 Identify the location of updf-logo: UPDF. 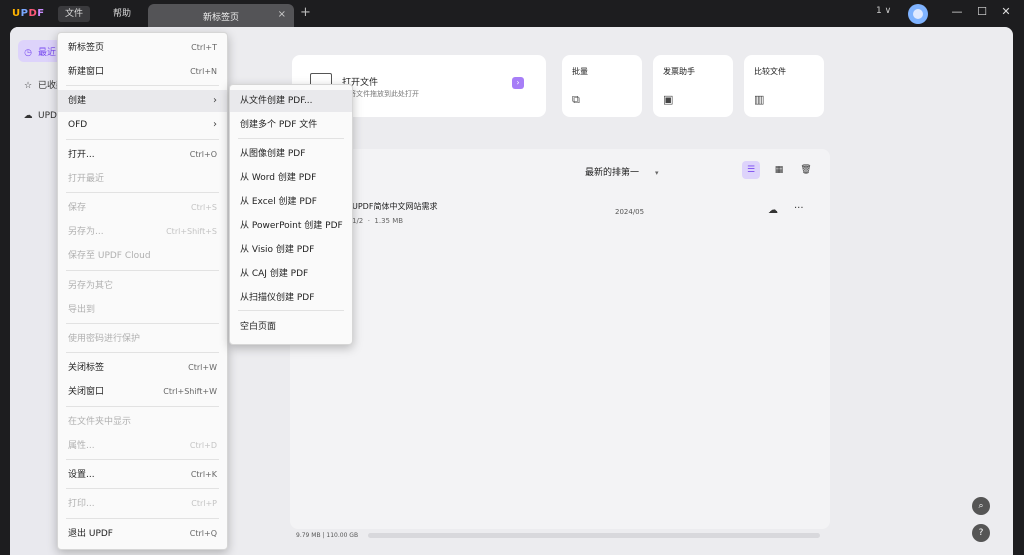
(28, 13).